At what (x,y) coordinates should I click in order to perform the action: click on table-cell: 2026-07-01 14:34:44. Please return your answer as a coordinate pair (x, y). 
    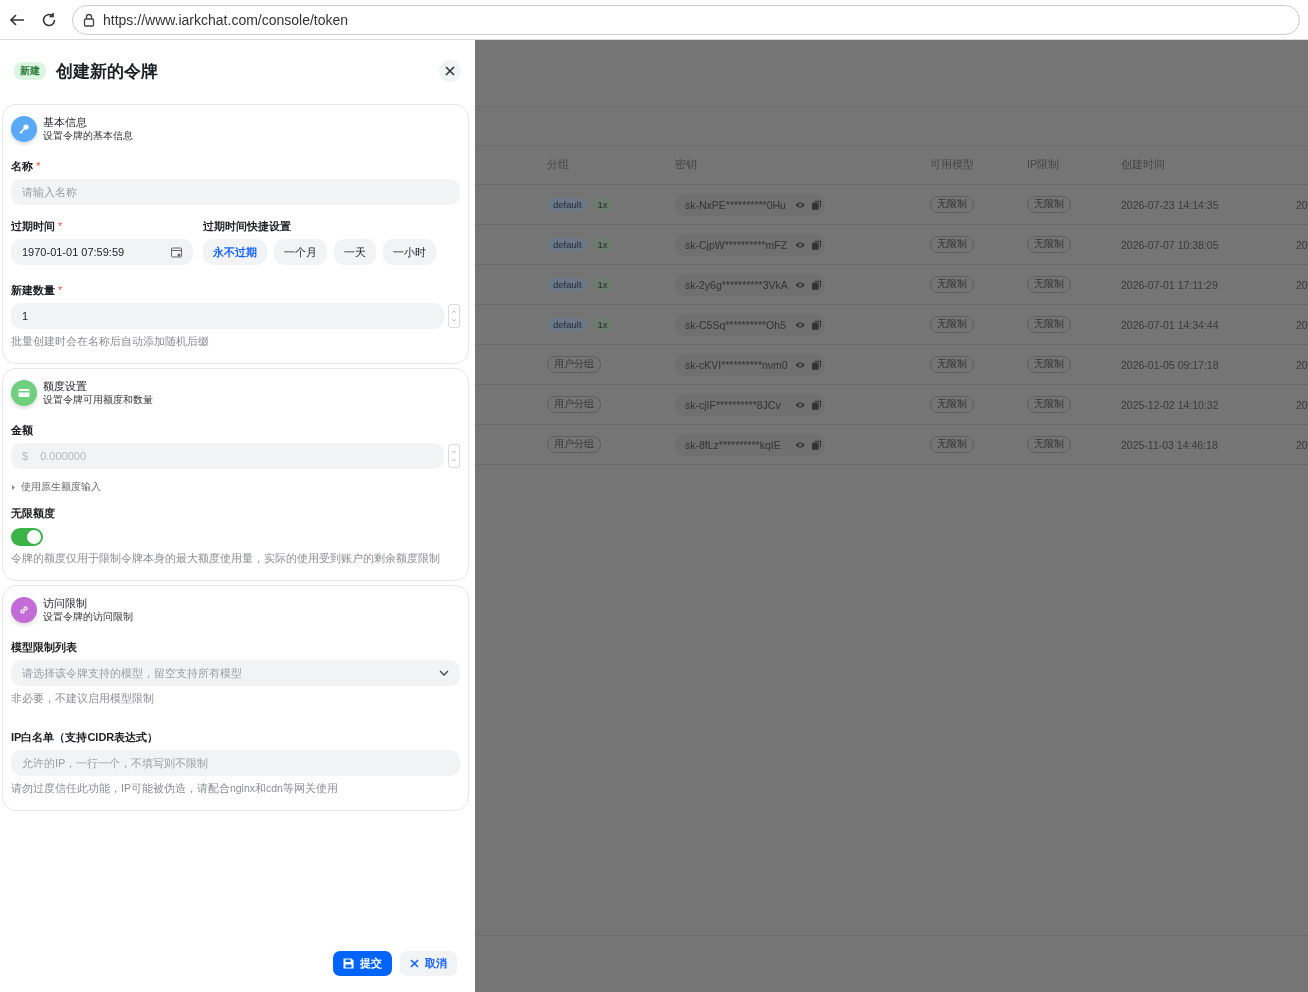
    Looking at the image, I should click on (1170, 324).